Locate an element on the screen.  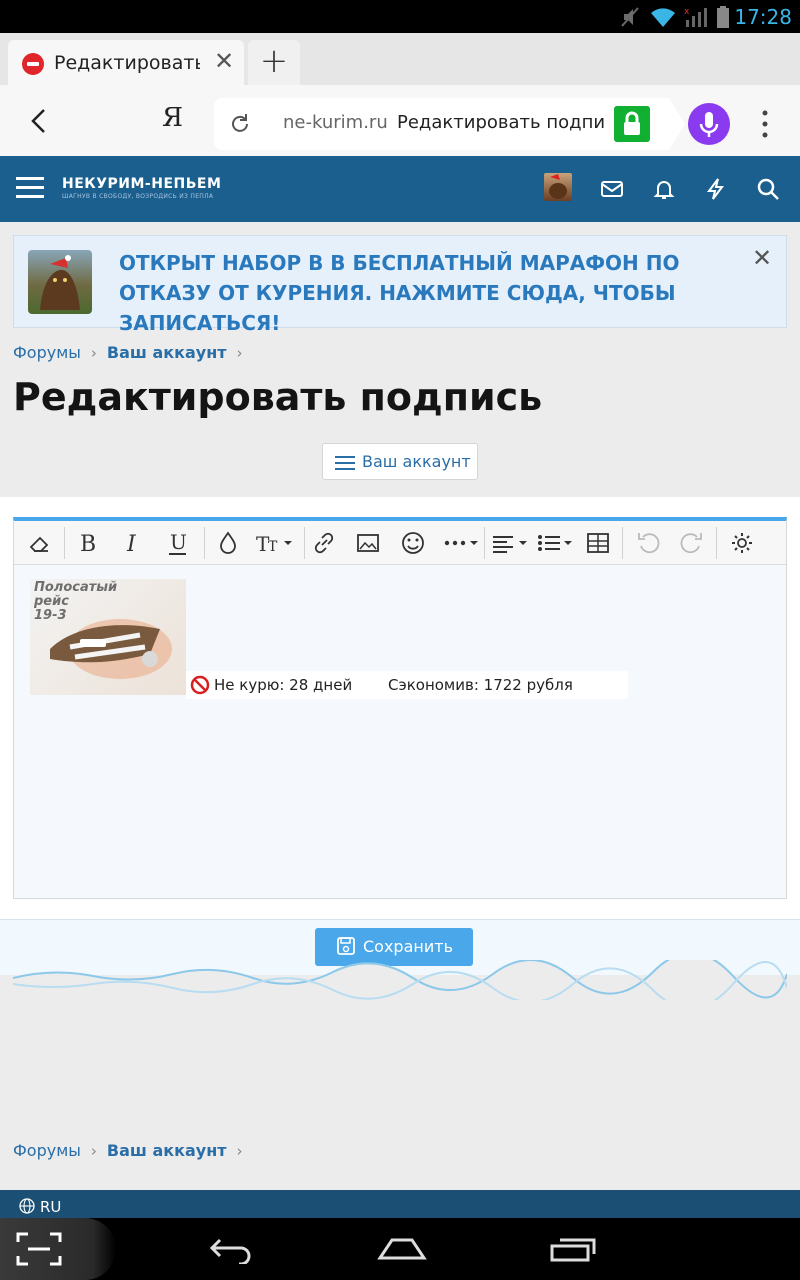
redo-icon is located at coordinates (692, 543).